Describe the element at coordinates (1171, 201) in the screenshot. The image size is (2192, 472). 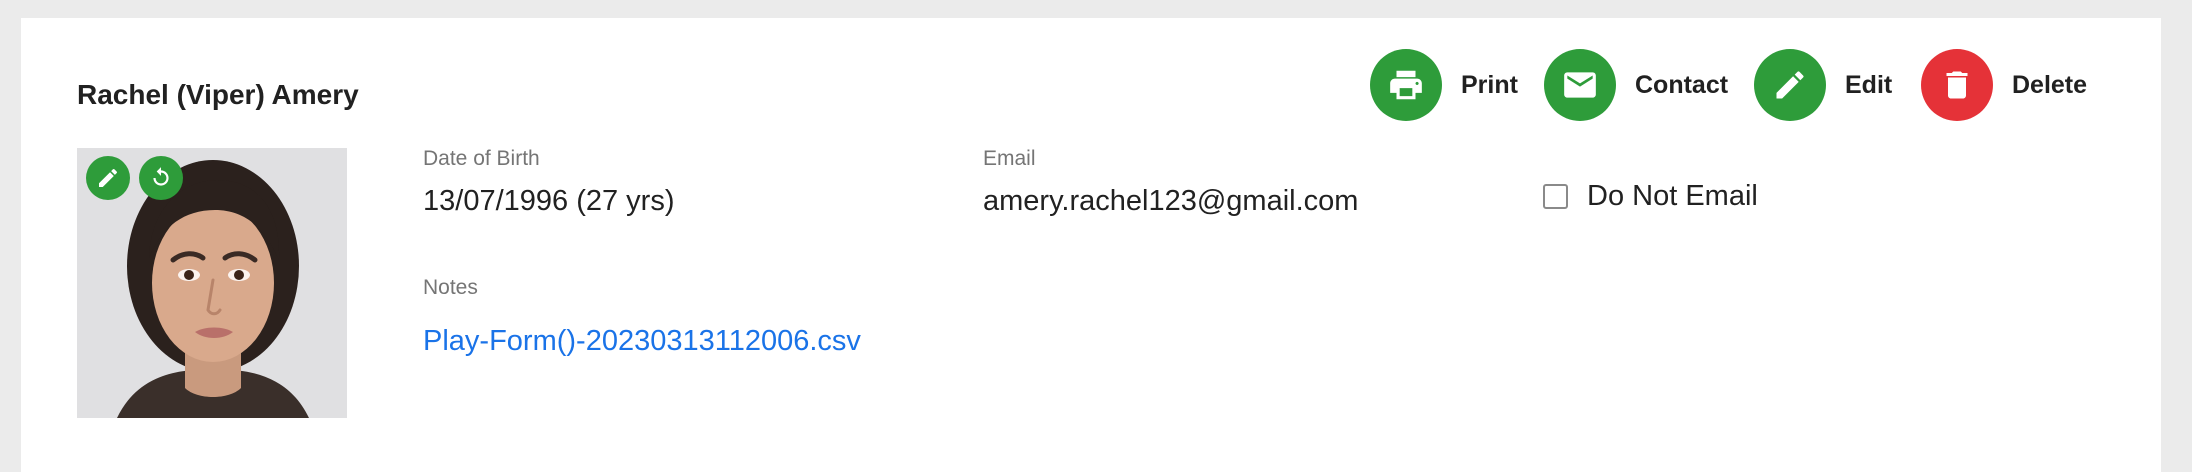
I see `email-value: amery.rachel123@gmail.com` at that location.